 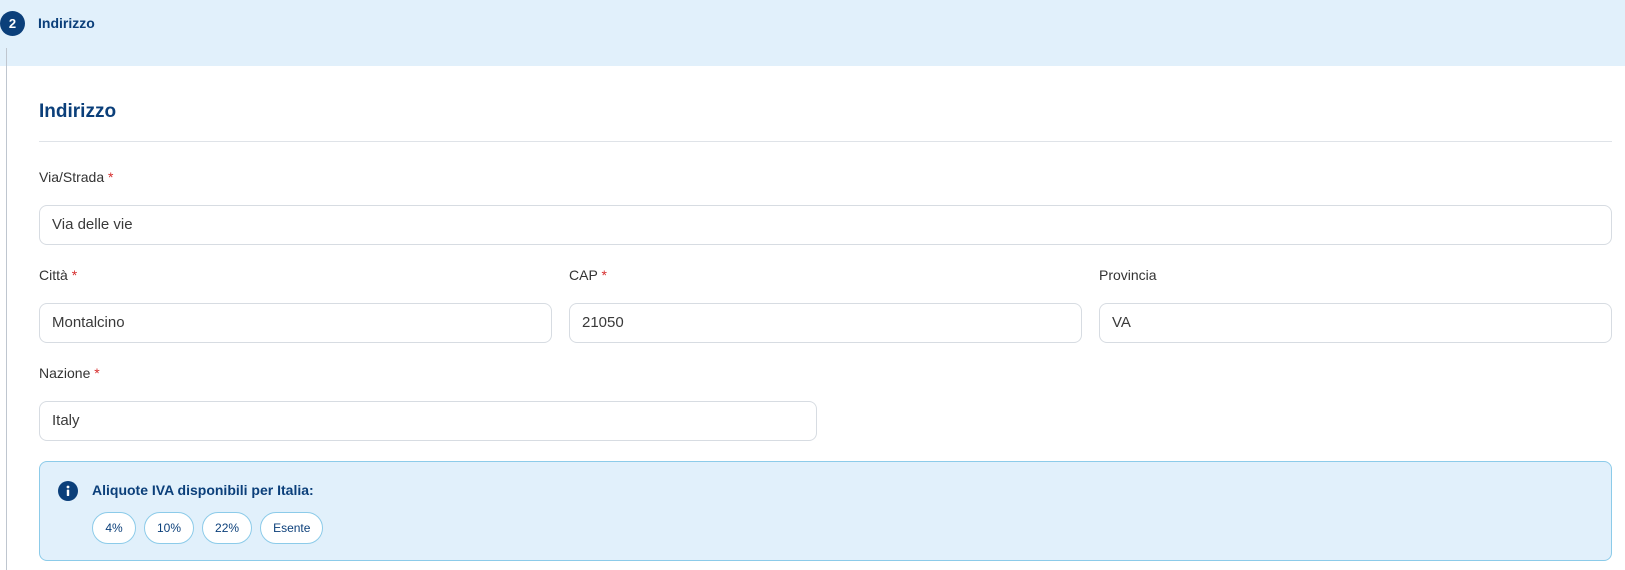 I want to click on province-label: Provincia, so click(x=1128, y=275).